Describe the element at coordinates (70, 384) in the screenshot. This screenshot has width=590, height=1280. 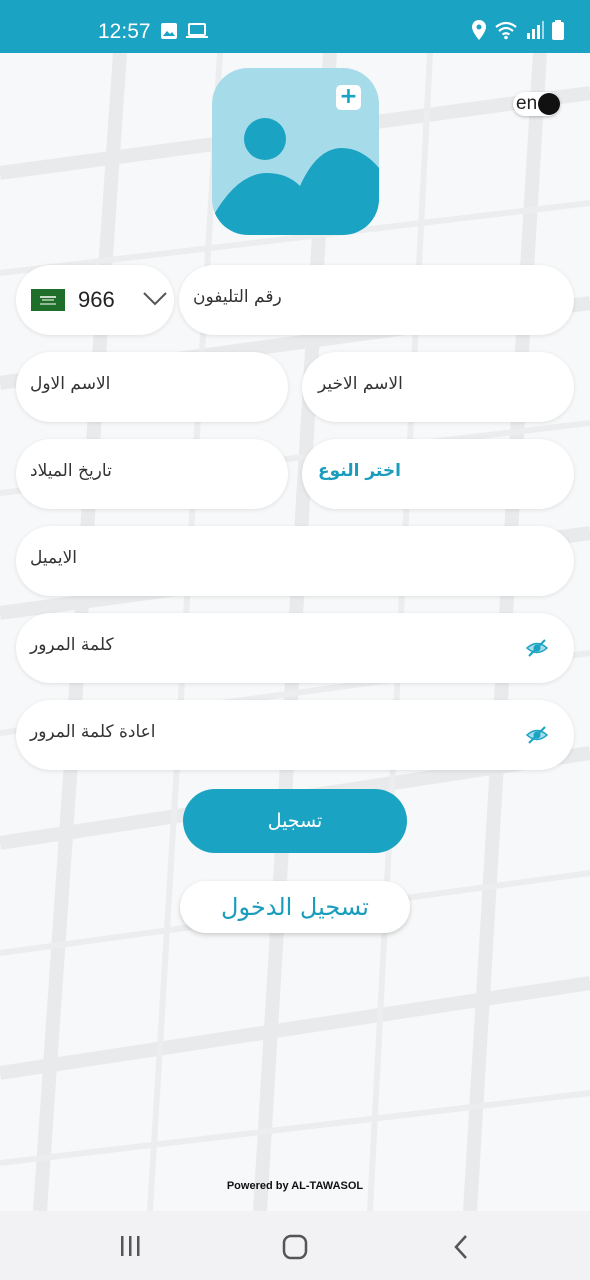
I see `first-name-placeholder: الاسم الاول` at that location.